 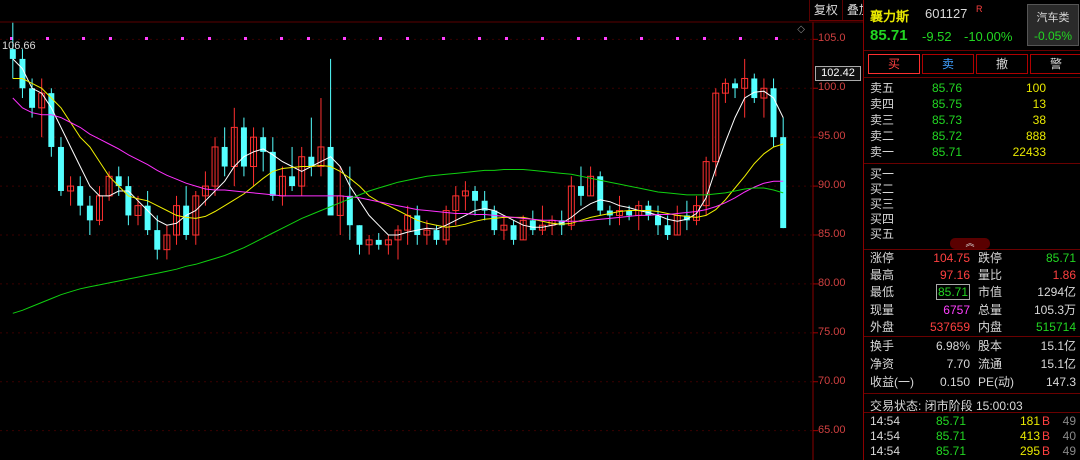 What do you see at coordinates (882, 292) in the screenshot?
I see `stat-label: 最低` at bounding box center [882, 292].